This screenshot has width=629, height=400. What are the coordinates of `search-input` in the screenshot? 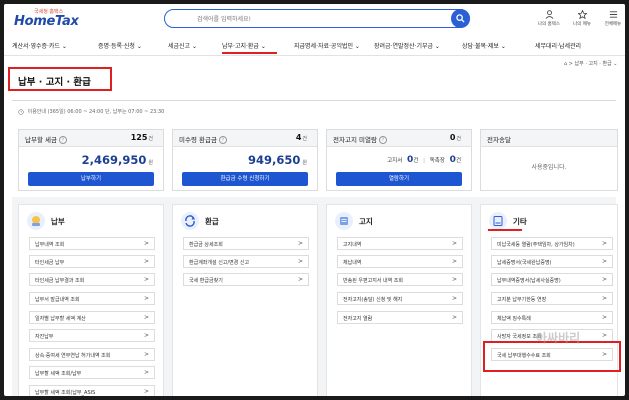 It's located at (317, 19).